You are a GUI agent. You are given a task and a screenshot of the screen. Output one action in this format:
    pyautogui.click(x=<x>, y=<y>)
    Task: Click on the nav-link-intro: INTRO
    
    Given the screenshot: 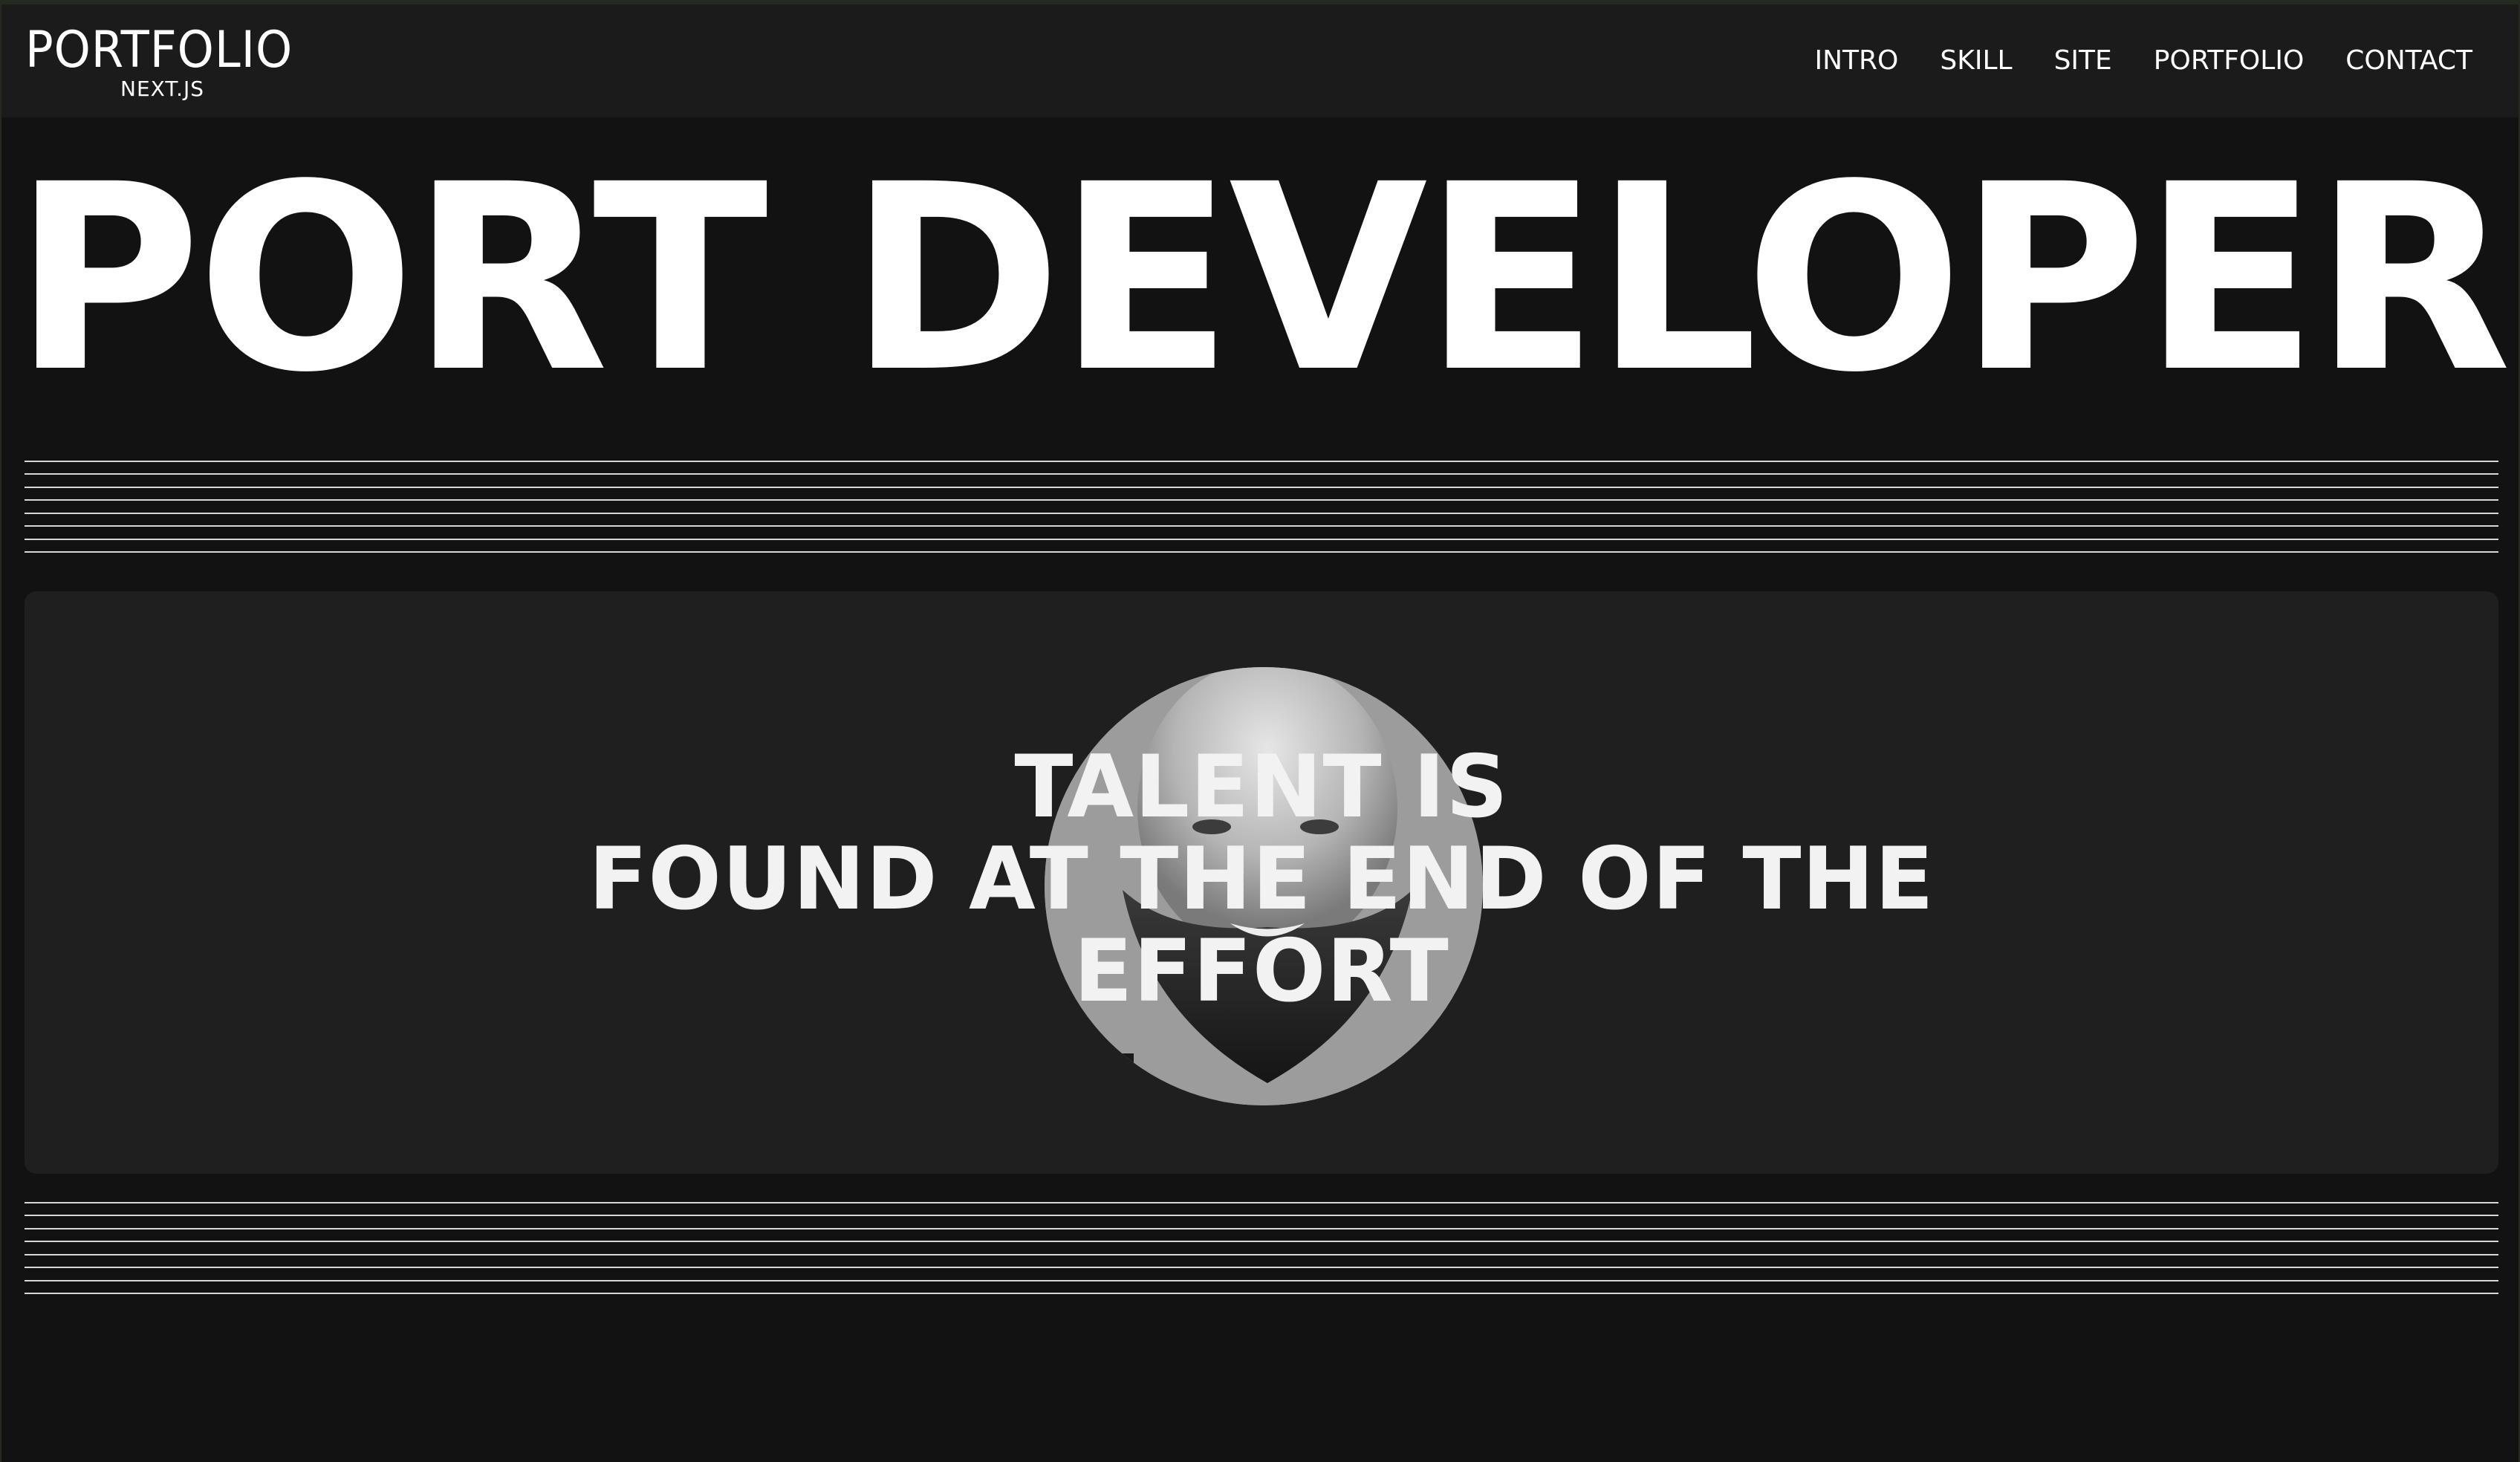 What is the action you would take?
    pyautogui.click(x=1856, y=61)
    